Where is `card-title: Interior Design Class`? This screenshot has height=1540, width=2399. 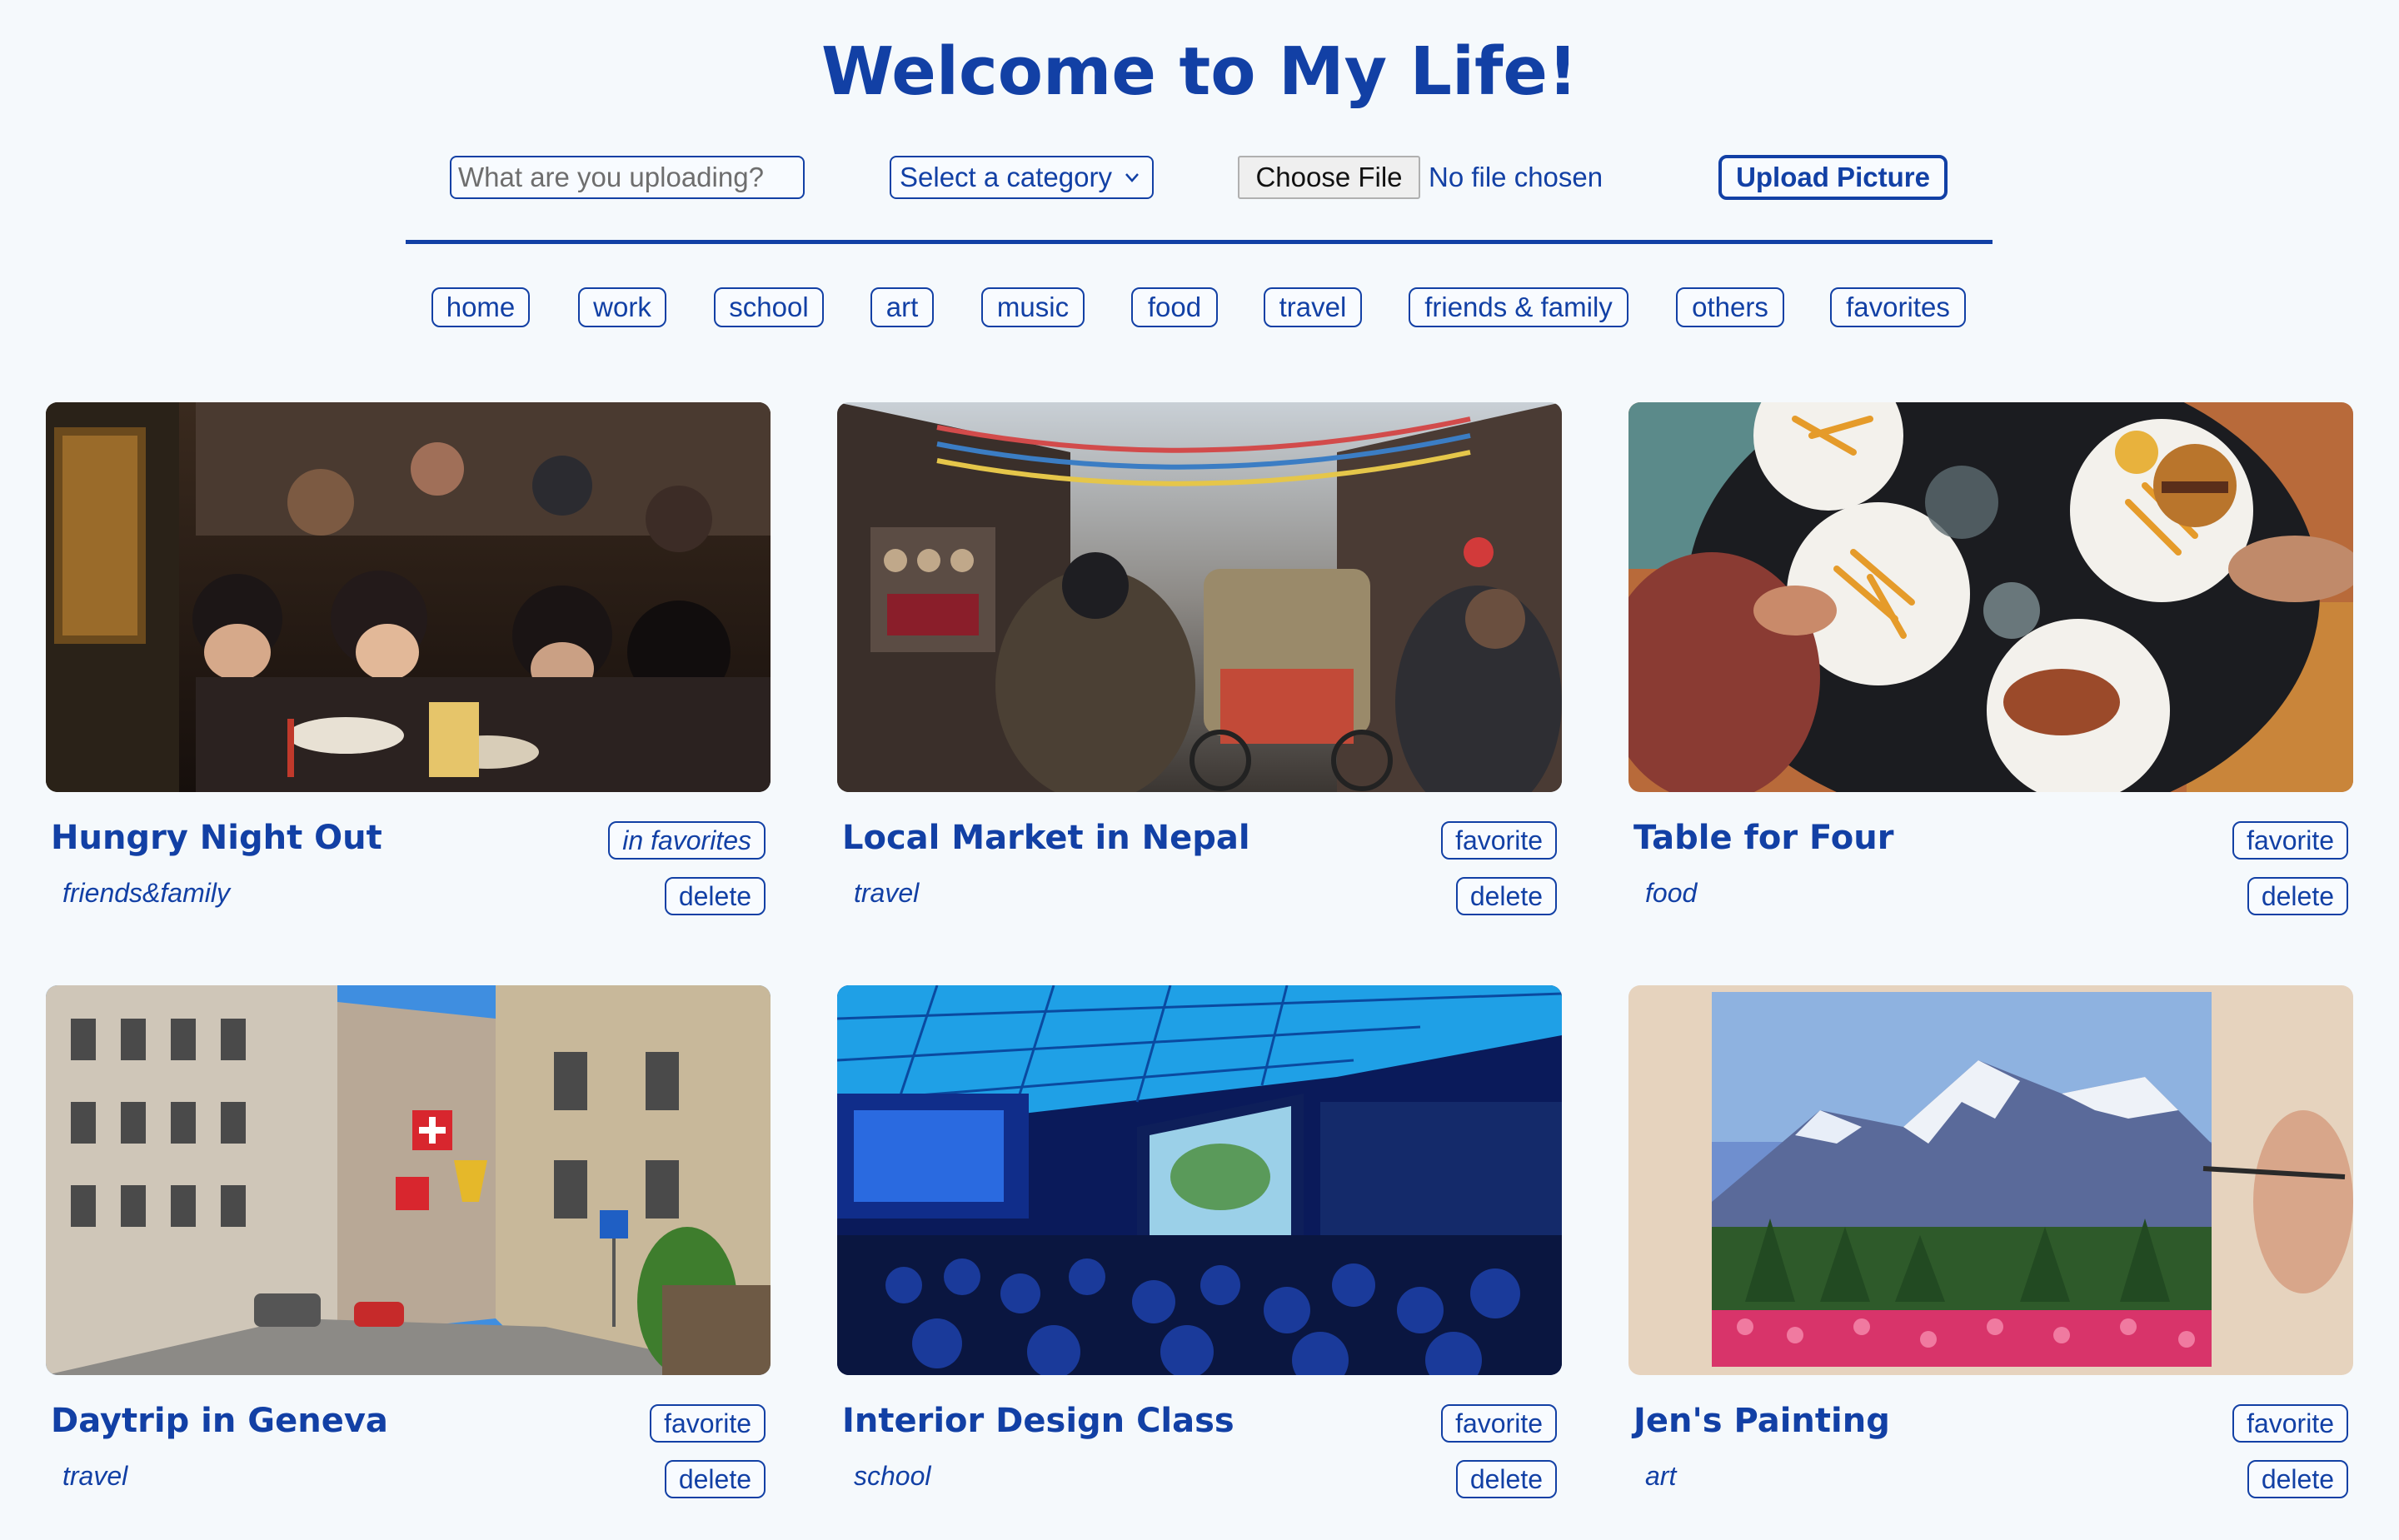 card-title: Interior Design Class is located at coordinates (1038, 1421).